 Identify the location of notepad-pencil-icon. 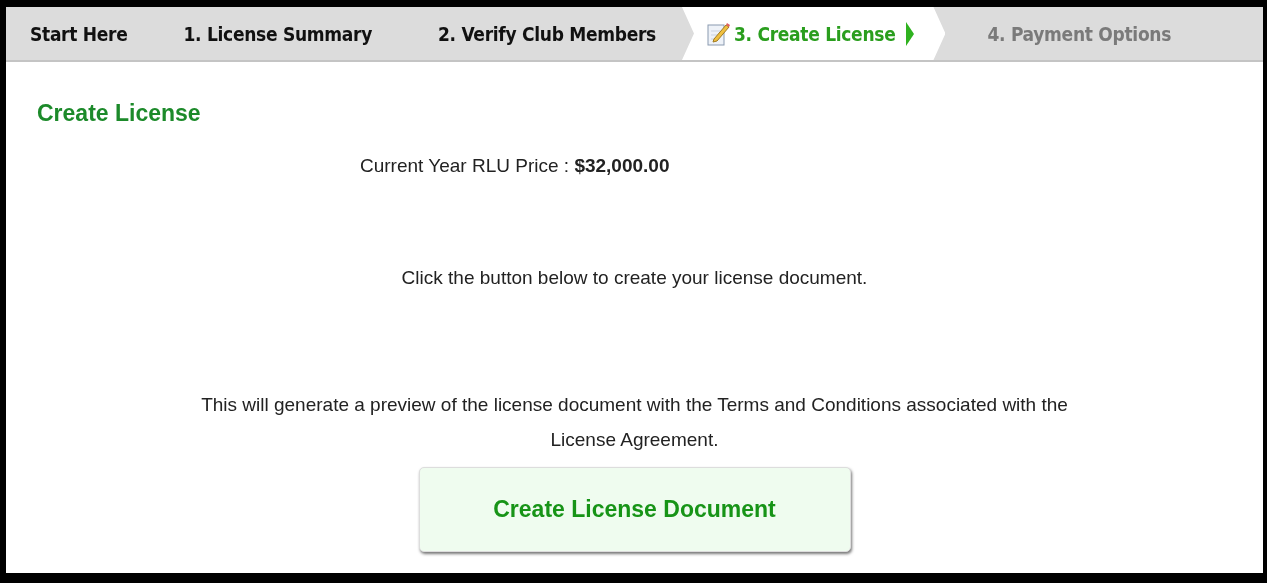
(718, 33).